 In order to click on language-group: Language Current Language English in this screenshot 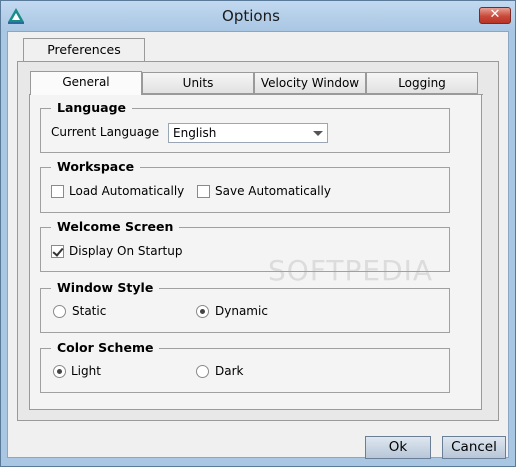, I will do `click(245, 126)`.